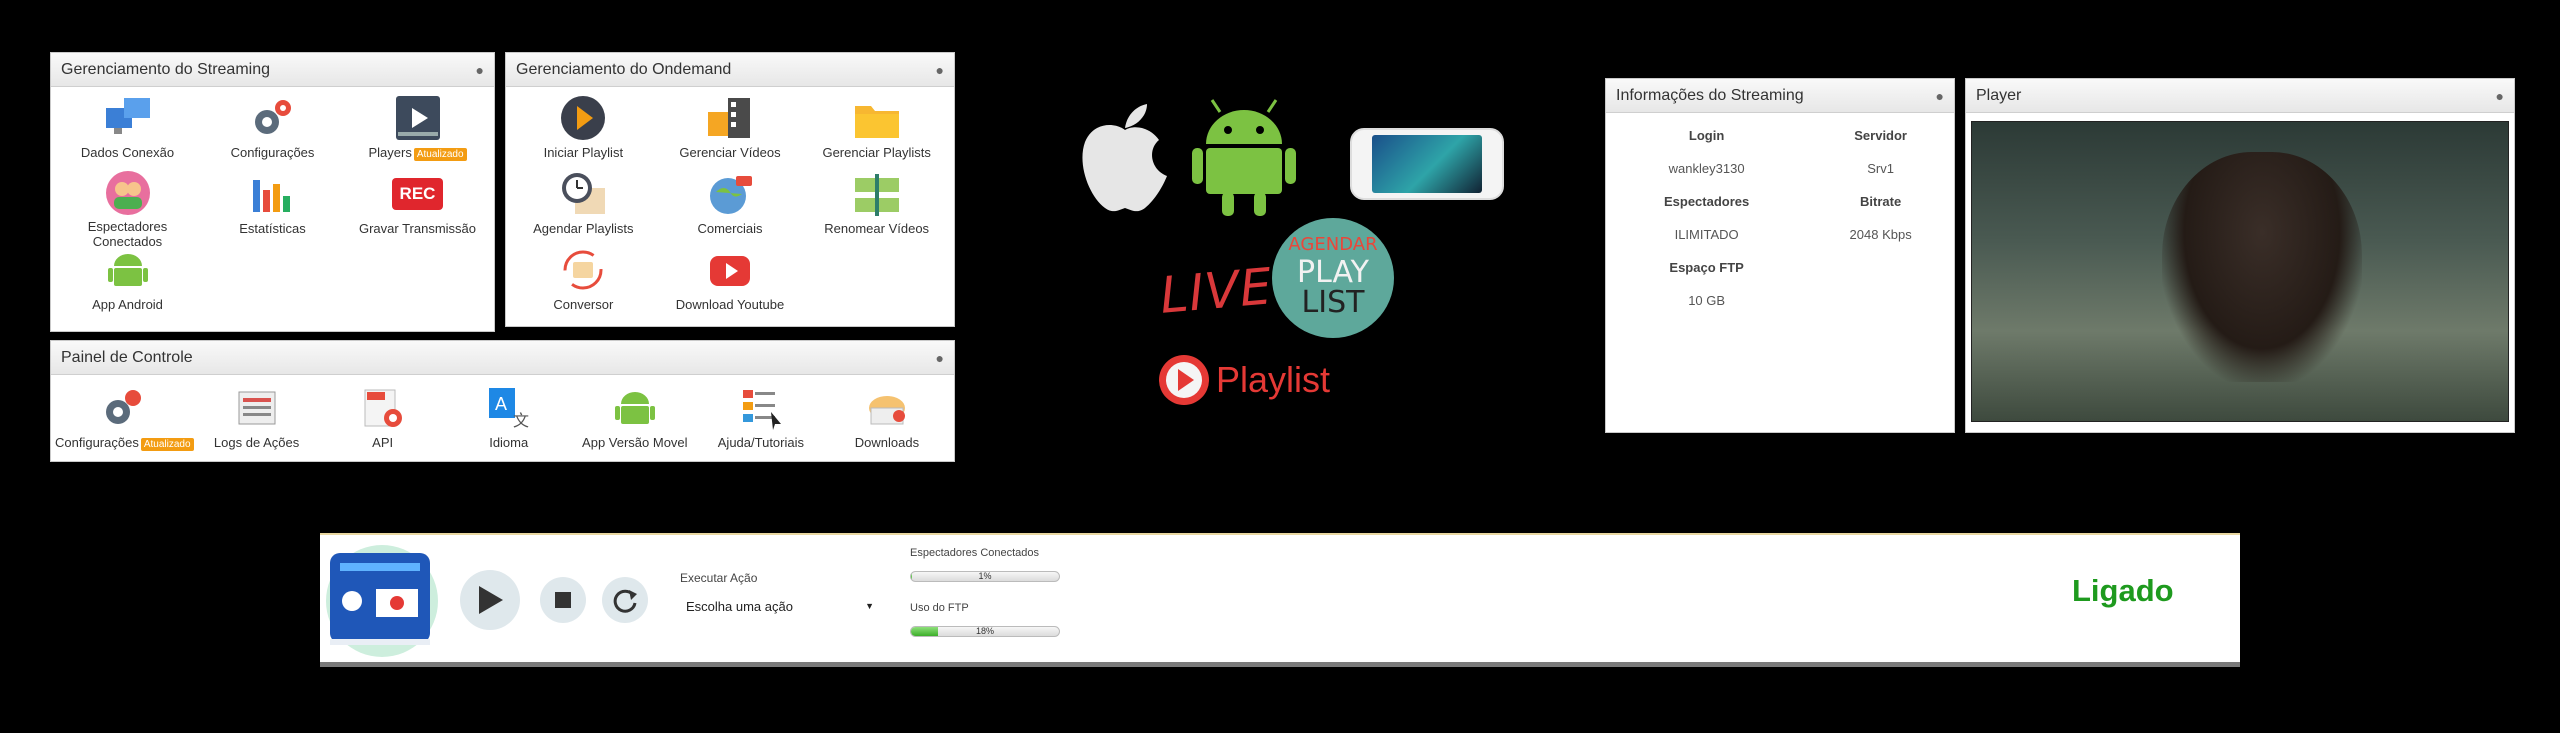  What do you see at coordinates (1244, 160) in the screenshot?
I see `android-logo` at bounding box center [1244, 160].